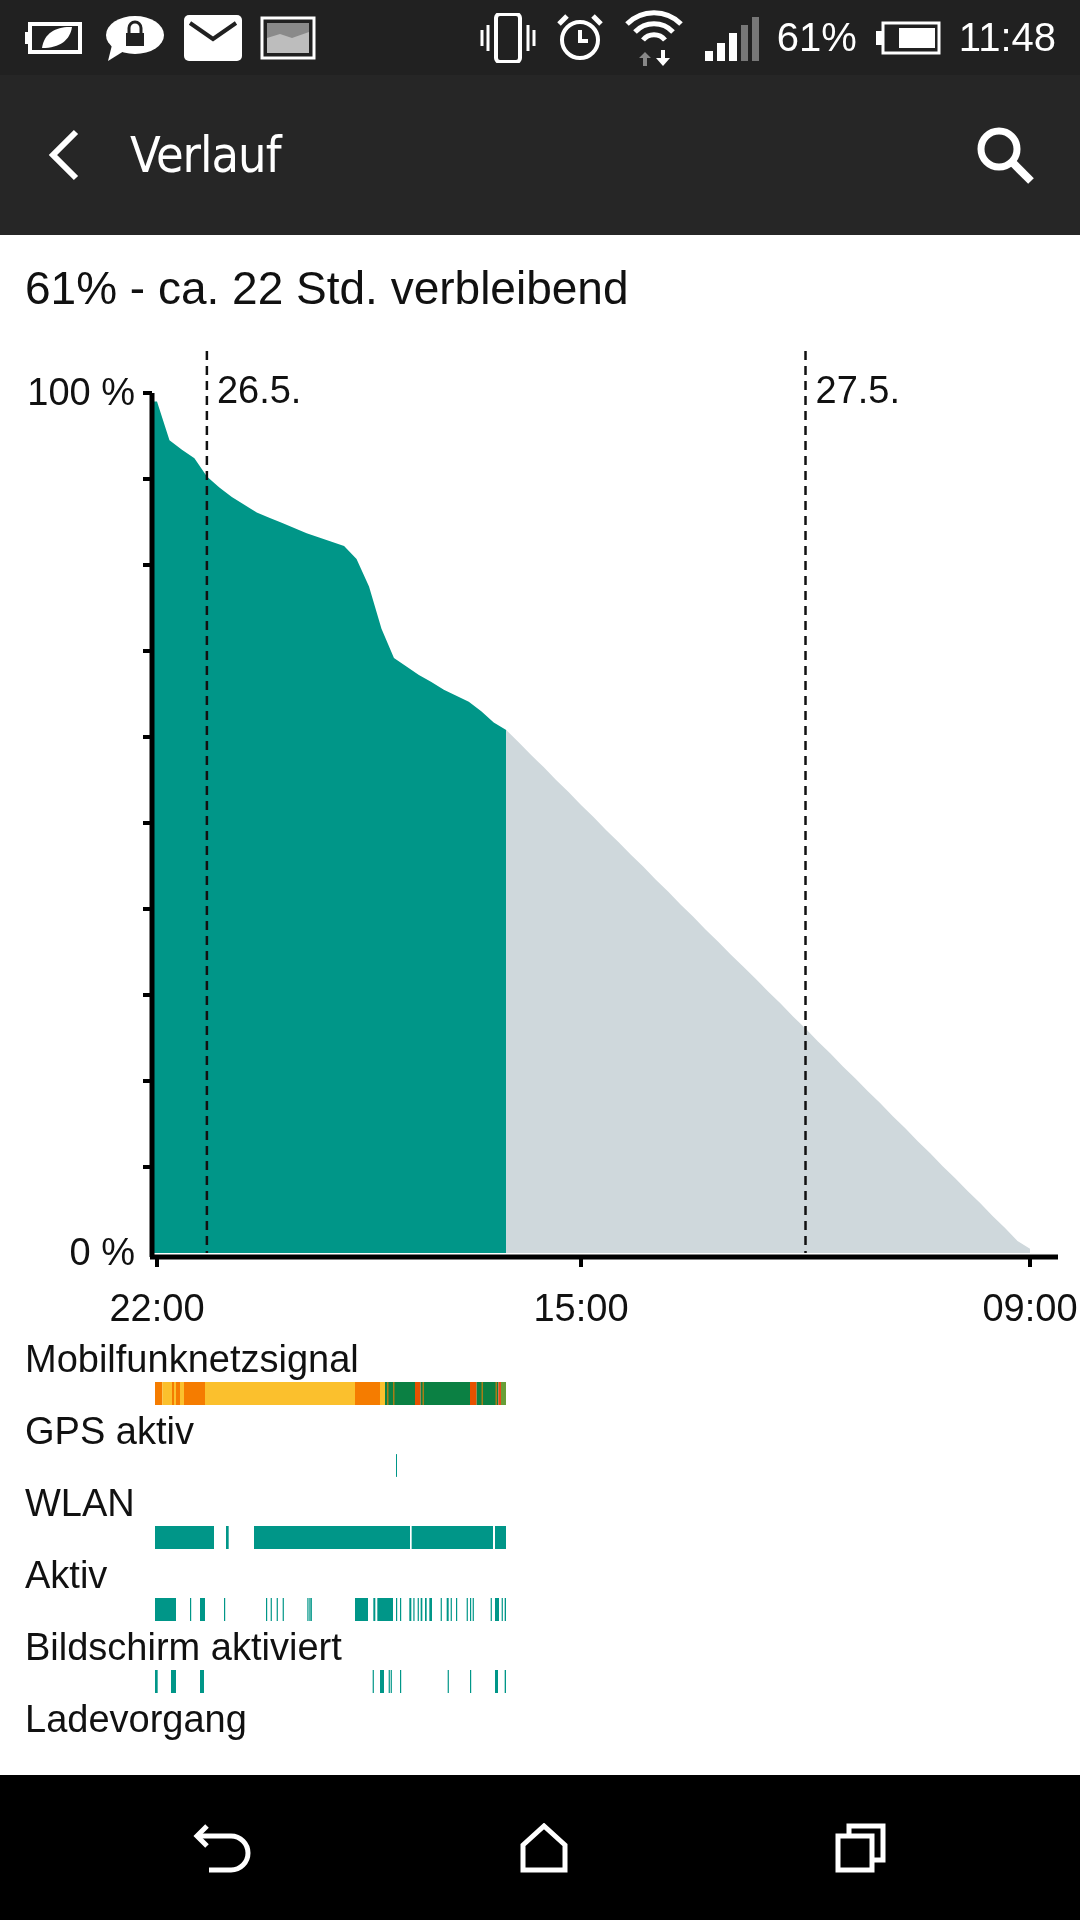 The image size is (1080, 1920). Describe the element at coordinates (213, 37) in the screenshot. I see `mail-icon` at that location.